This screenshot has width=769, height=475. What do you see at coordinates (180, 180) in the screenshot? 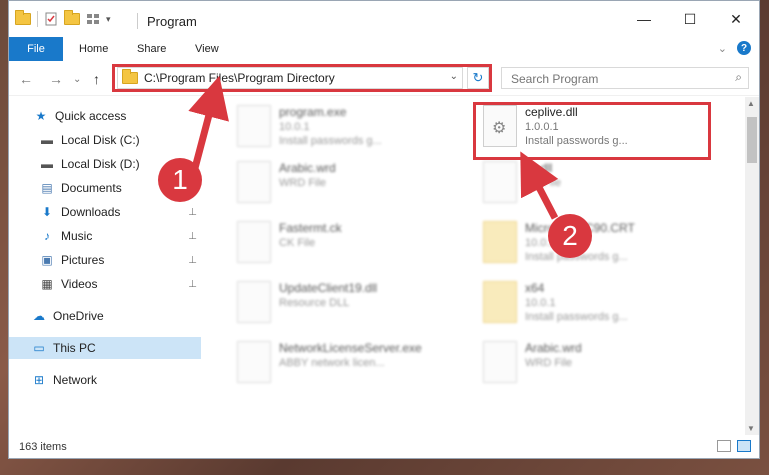
I see `callout-1: 1` at bounding box center [180, 180].